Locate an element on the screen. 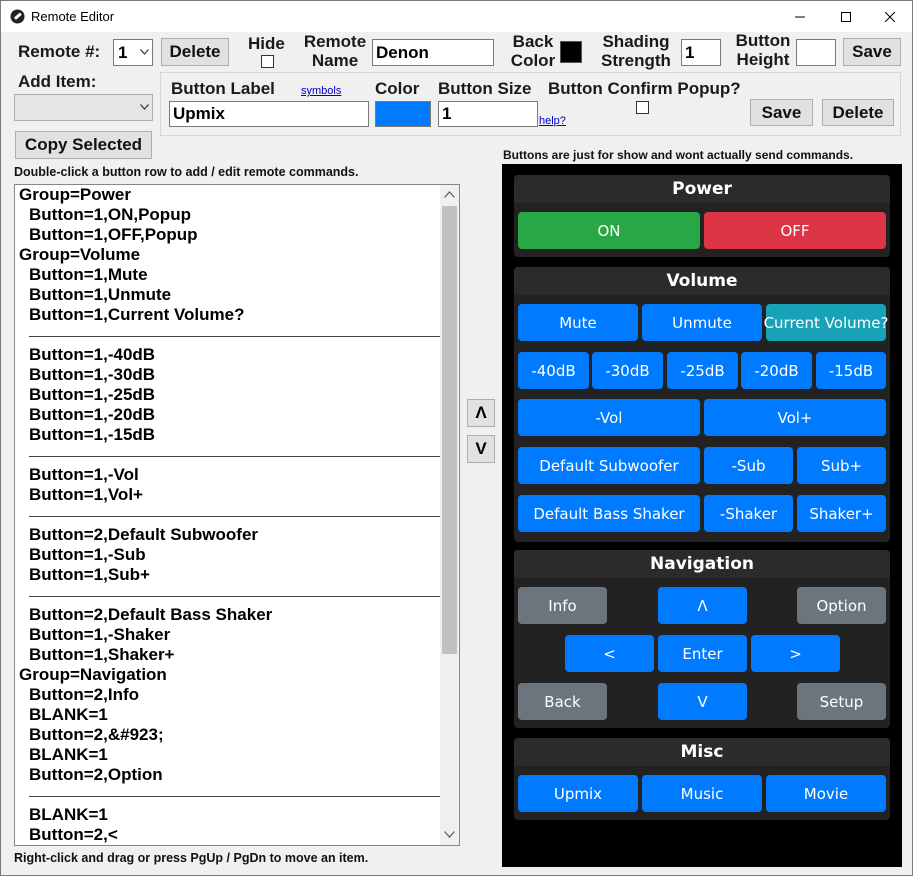 Image resolution: width=913 pixels, height=876 pixels. list-item-row: Button=1,ON,Popup is located at coordinates (227, 215).